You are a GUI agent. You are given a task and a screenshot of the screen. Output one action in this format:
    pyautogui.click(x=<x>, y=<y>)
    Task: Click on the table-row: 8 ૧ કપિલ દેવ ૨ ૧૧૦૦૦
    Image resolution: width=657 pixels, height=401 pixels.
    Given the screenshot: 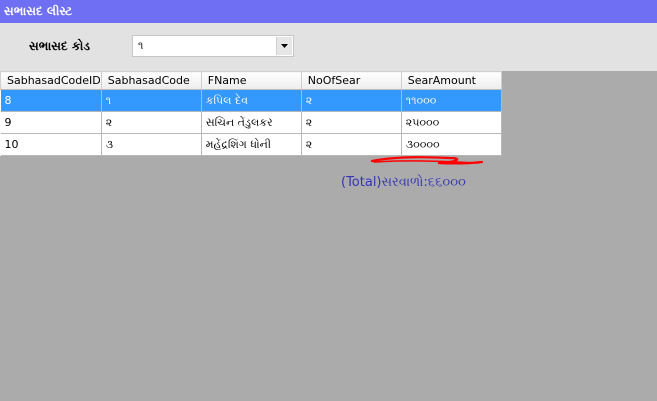 What is the action you would take?
    pyautogui.click(x=251, y=100)
    